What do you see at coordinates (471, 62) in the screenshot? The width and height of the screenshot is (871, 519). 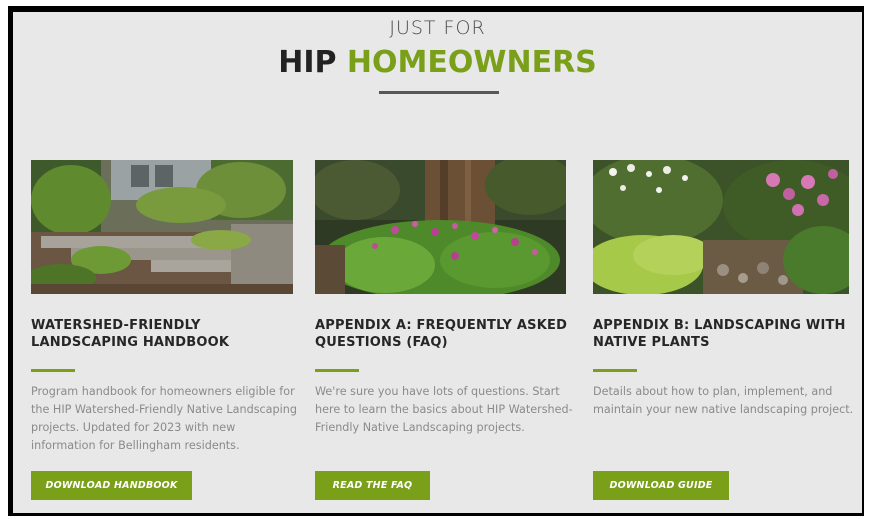 I see `headline-accent-text: HOMEOWNERS` at bounding box center [471, 62].